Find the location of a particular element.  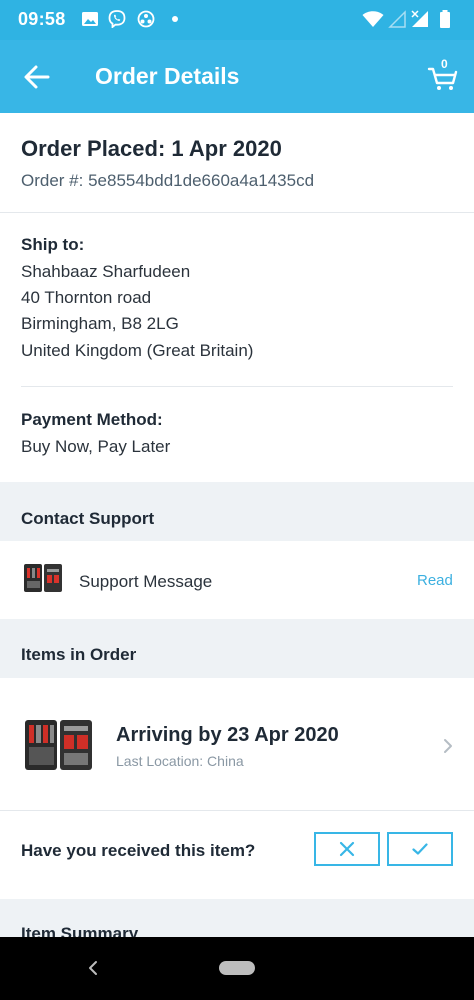

close-icon is located at coordinates (347, 849).